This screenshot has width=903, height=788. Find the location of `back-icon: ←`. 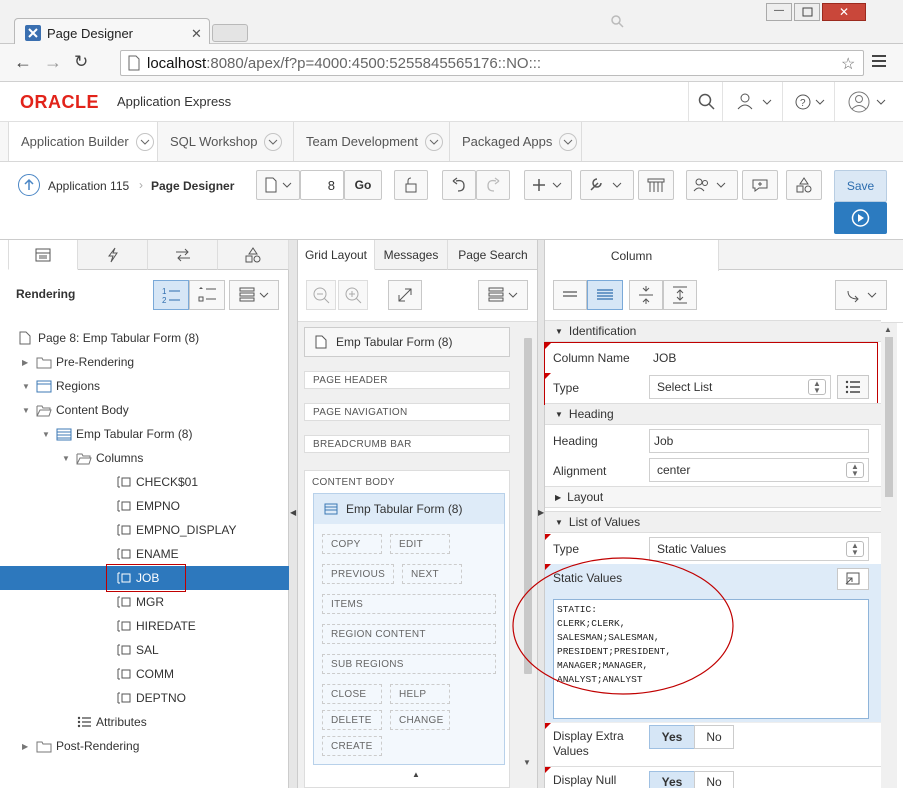

back-icon: ← is located at coordinates (23, 62).